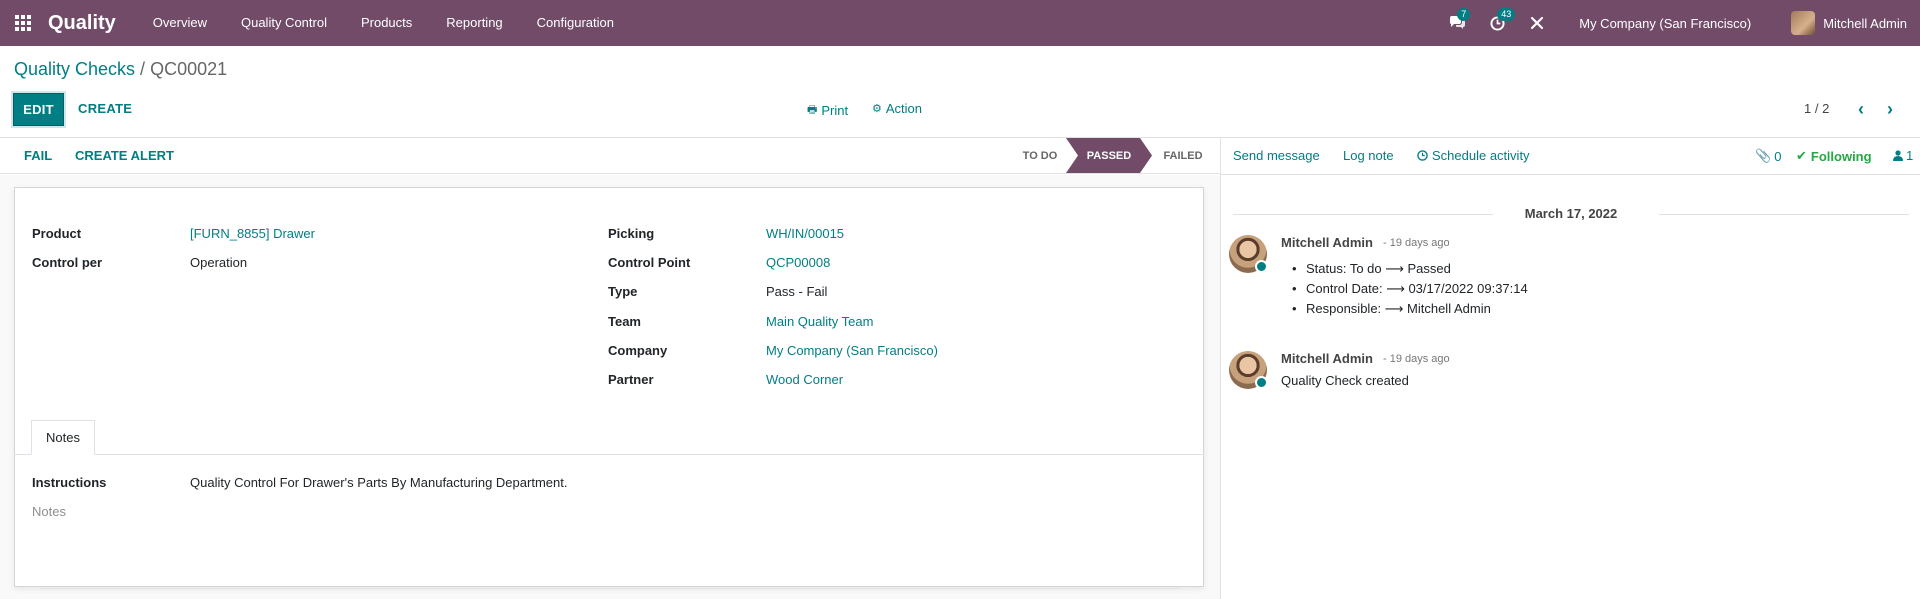 This screenshot has width=1920, height=599. I want to click on date-separator: March 17, 2022, so click(1570, 214).